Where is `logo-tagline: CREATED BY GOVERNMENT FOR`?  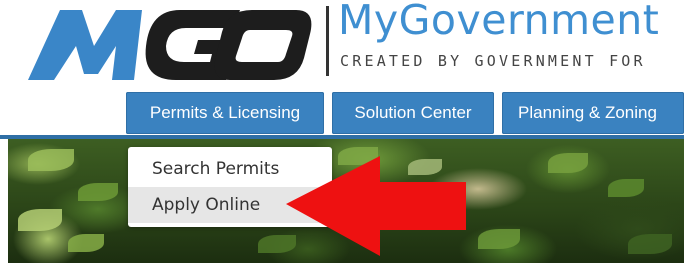 logo-tagline: CREATED BY GOVERNMENT FOR is located at coordinates (493, 61).